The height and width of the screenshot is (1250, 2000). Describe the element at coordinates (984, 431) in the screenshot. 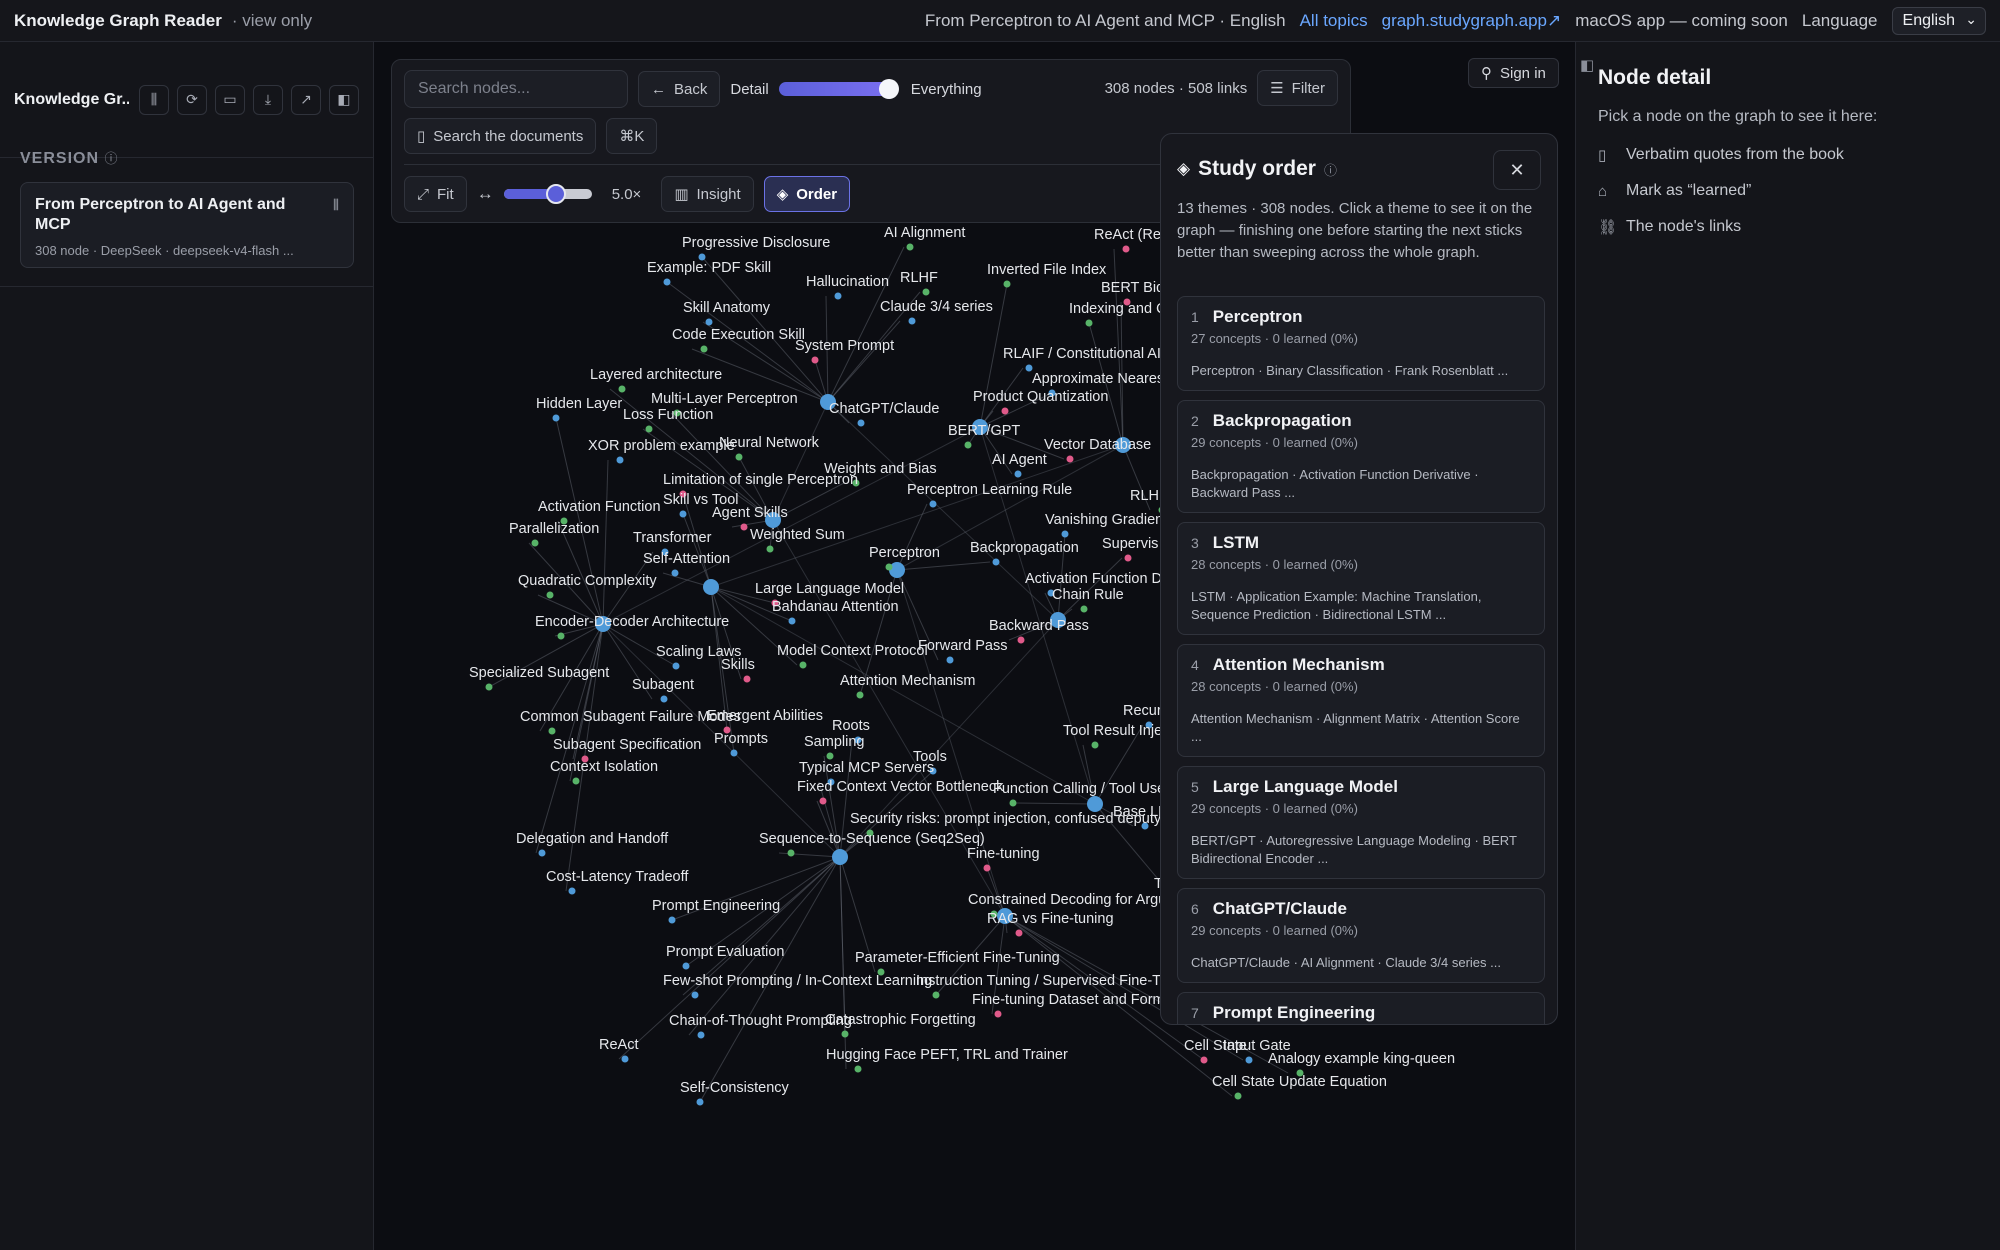

I see `graph-node-label: BERT/GPT` at that location.